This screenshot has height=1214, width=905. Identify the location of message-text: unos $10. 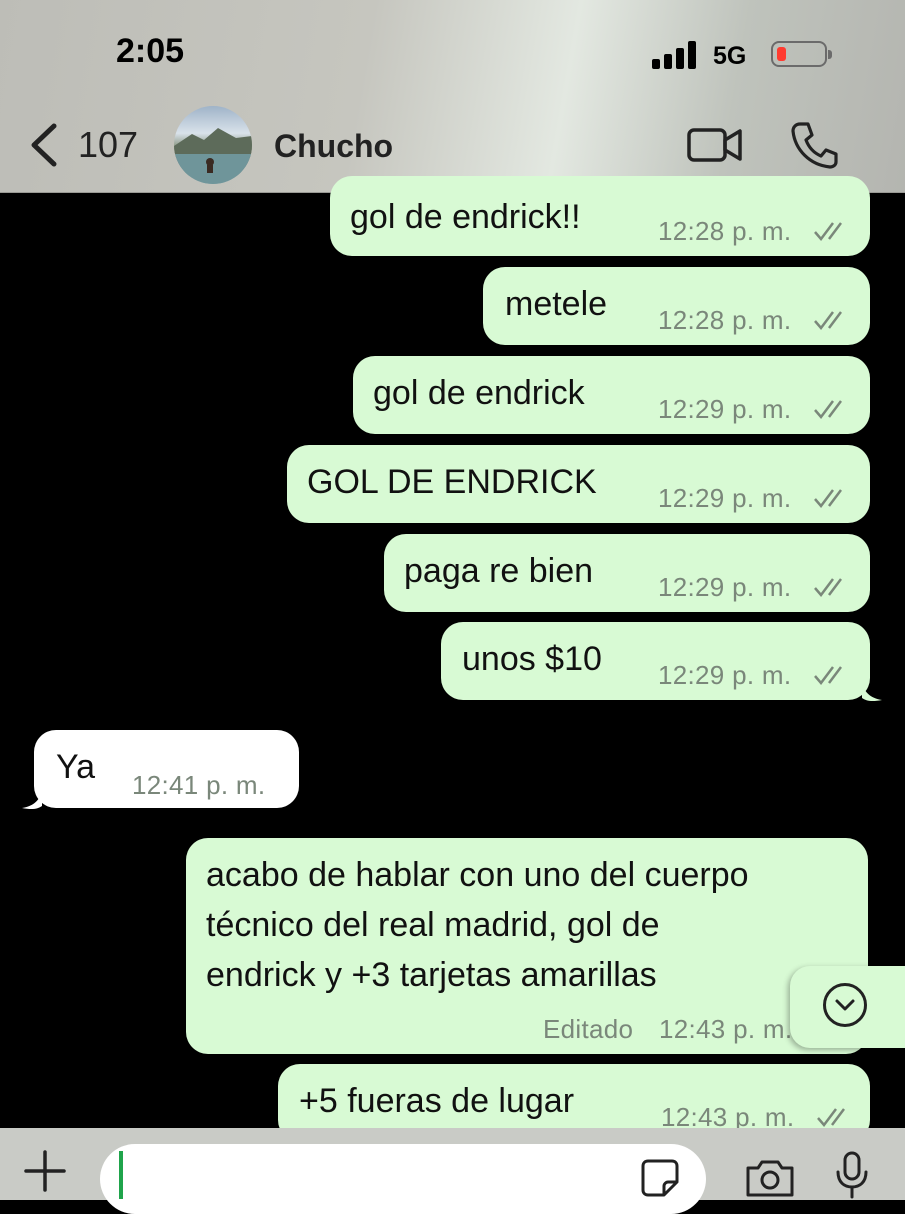
(532, 659).